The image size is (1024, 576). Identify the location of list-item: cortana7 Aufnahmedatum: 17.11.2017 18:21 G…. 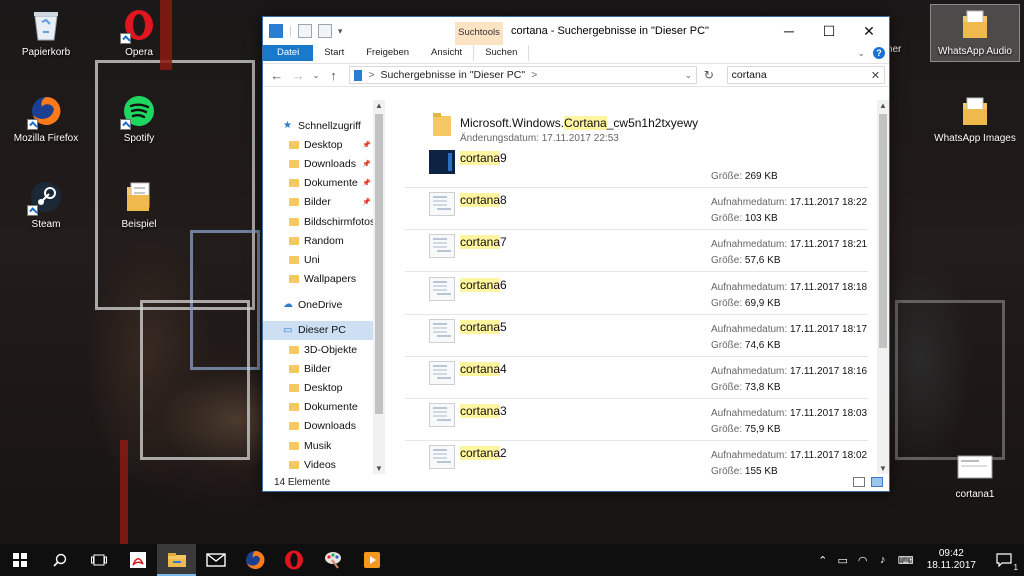
(636, 251).